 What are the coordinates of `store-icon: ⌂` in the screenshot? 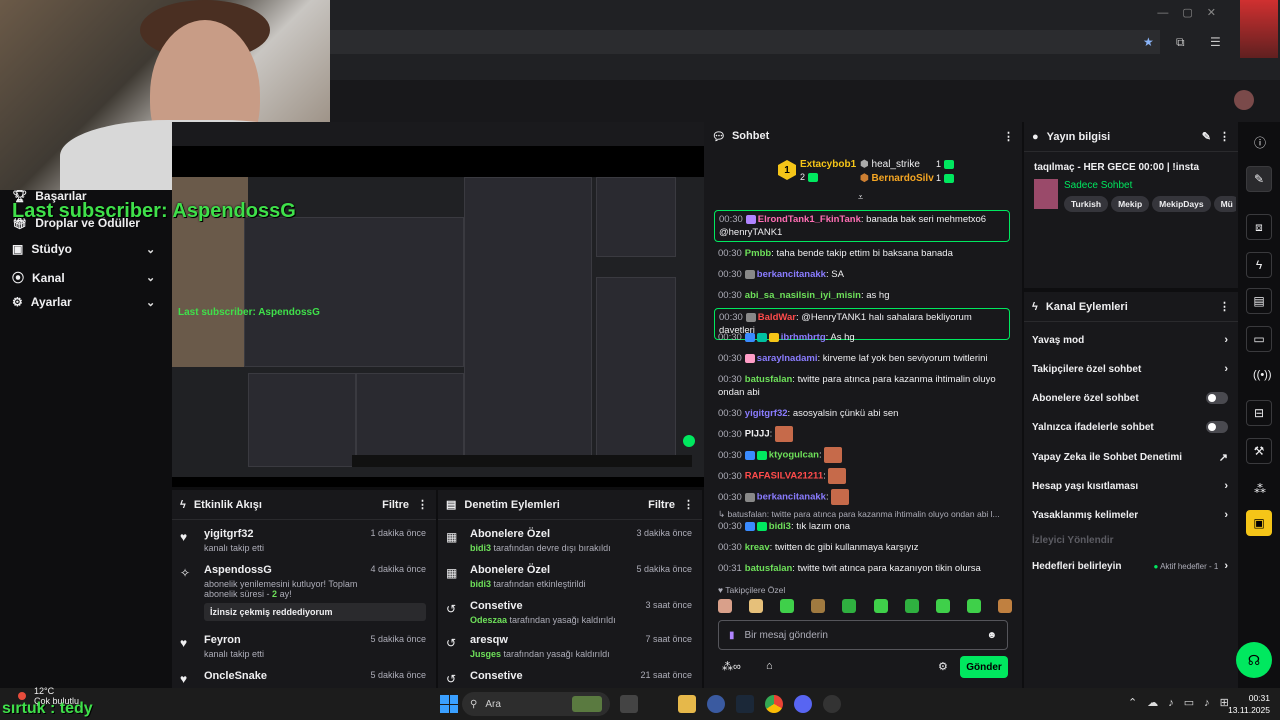 It's located at (769, 666).